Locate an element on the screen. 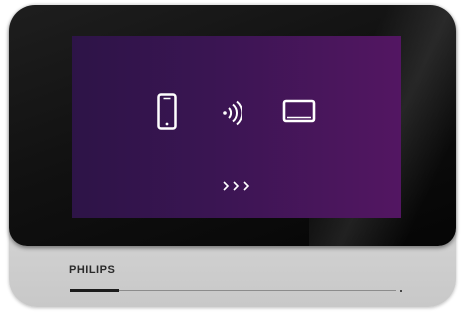 The image size is (461, 312). next-chevrons-icon: ››› is located at coordinates (237, 186).